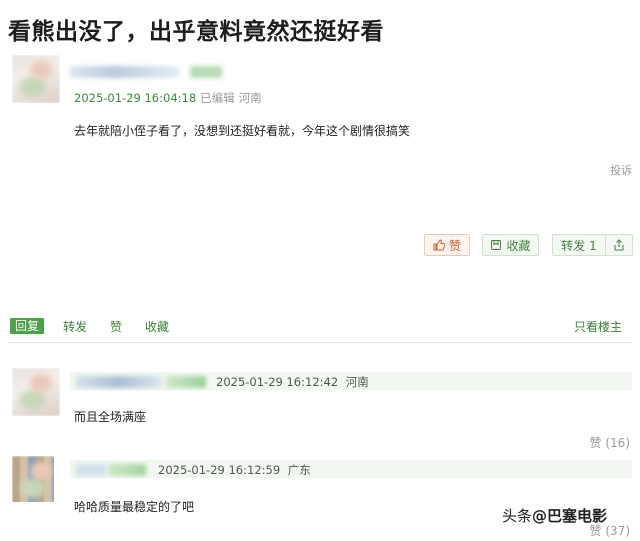  I want to click on comment-time: 2025-01-29 16:12:42, so click(277, 382).